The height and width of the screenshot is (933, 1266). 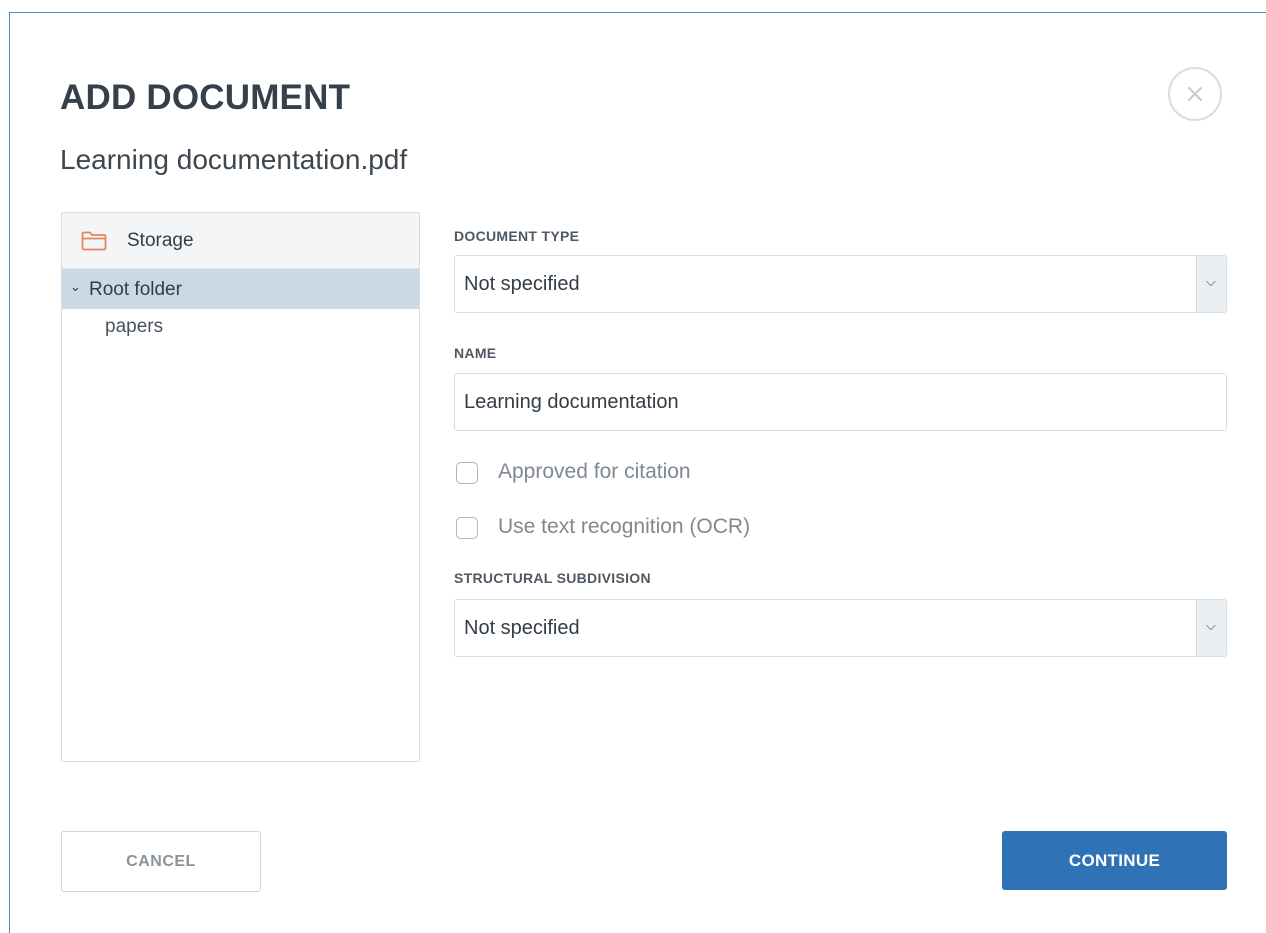 What do you see at coordinates (240, 329) in the screenshot?
I see `tree-item-papers: papers` at bounding box center [240, 329].